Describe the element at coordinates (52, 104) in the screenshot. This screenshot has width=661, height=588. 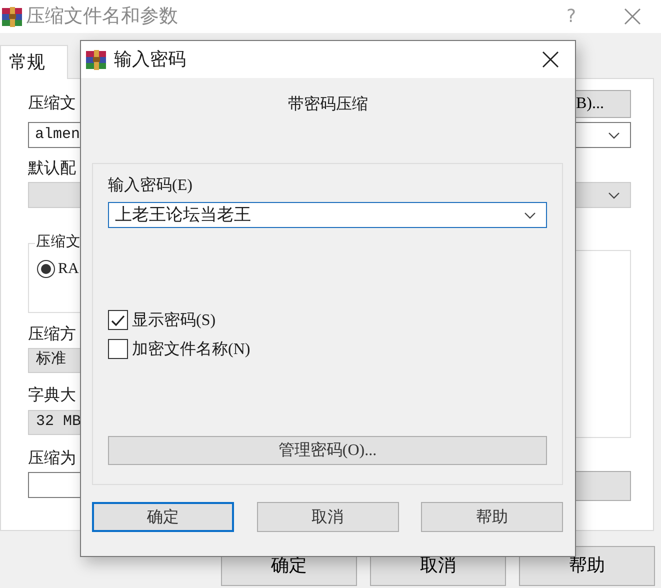
I see `field-label: 压缩文` at that location.